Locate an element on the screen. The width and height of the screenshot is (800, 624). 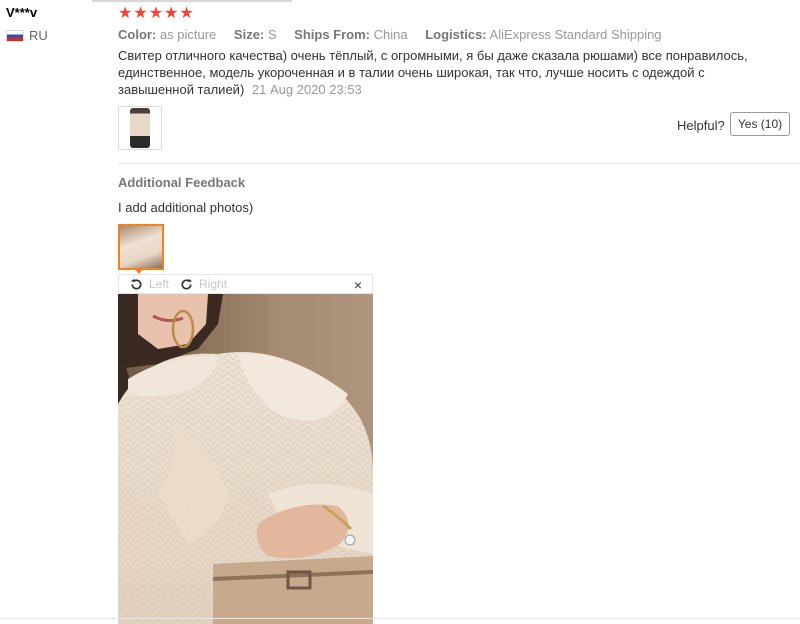
bottom-divider is located at coordinates (400, 618).